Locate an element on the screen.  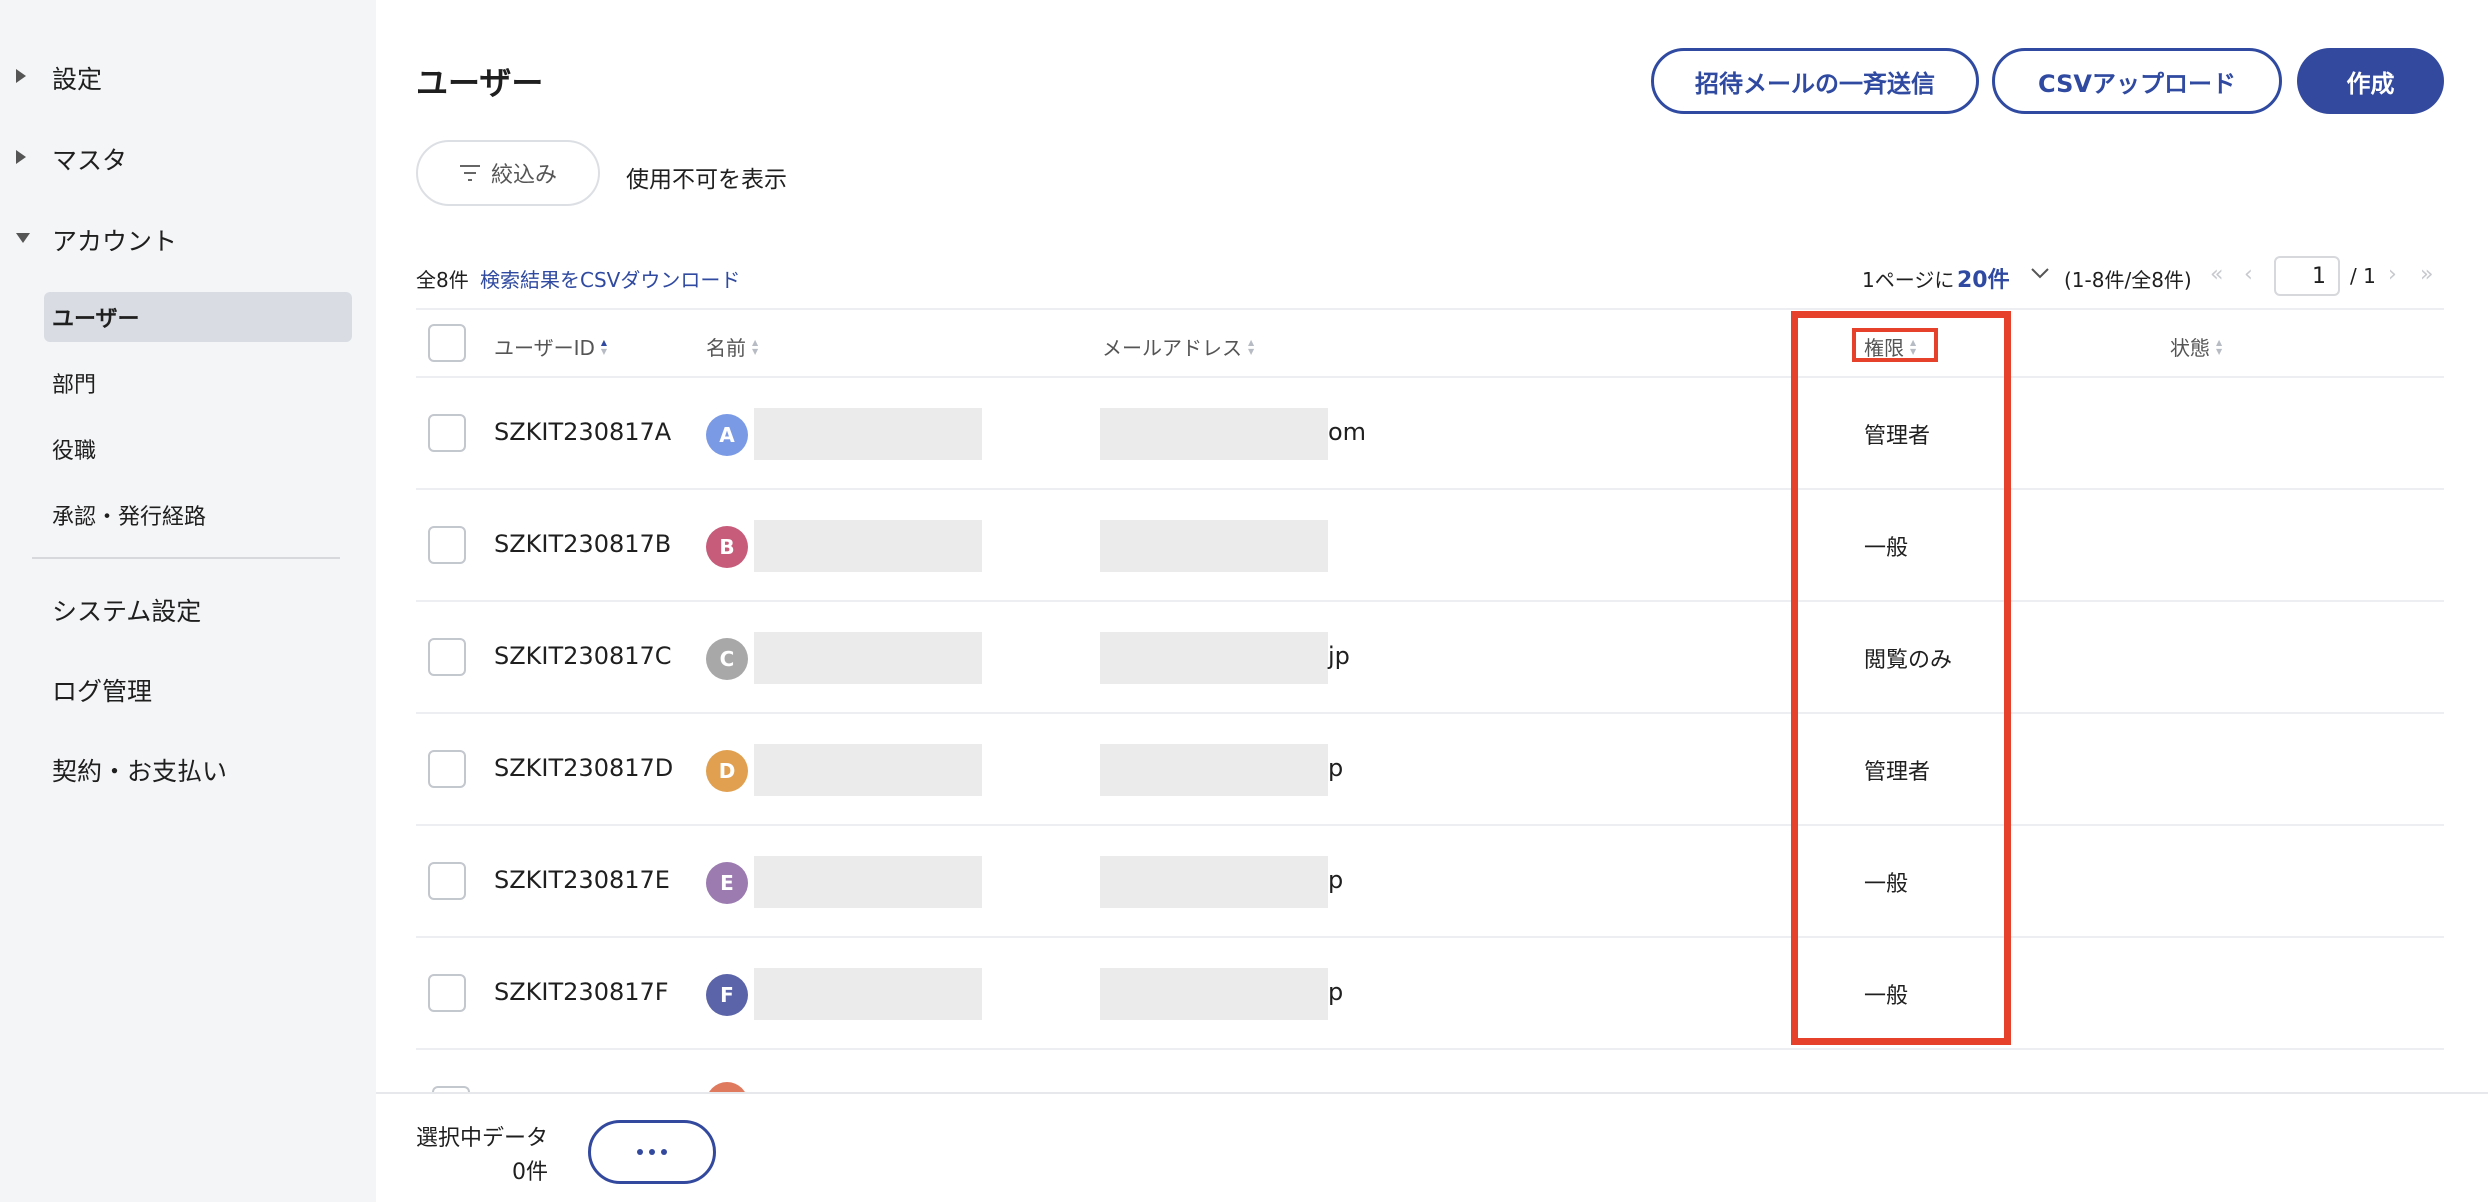
column-label: 状態 is located at coordinates (2190, 348).